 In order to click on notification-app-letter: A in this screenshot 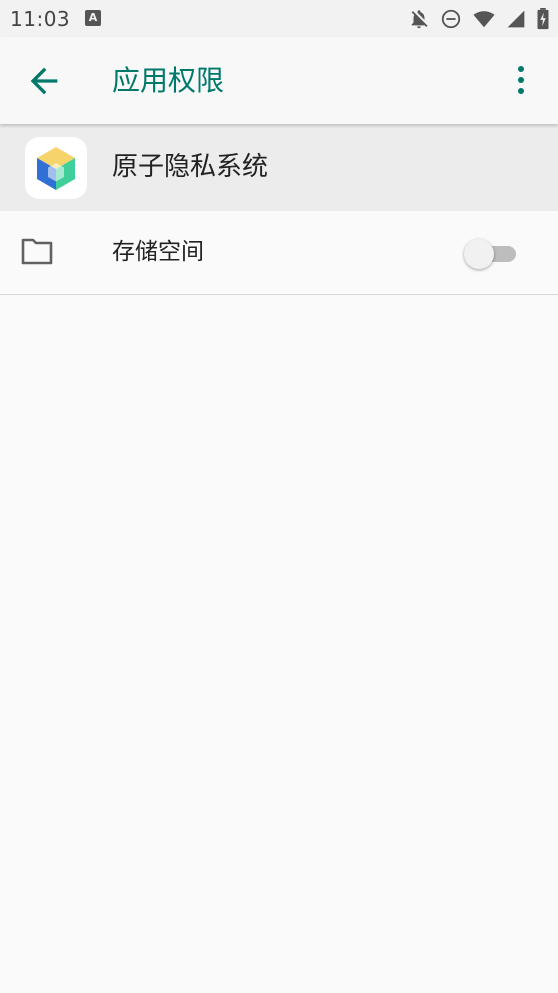, I will do `click(93, 17)`.